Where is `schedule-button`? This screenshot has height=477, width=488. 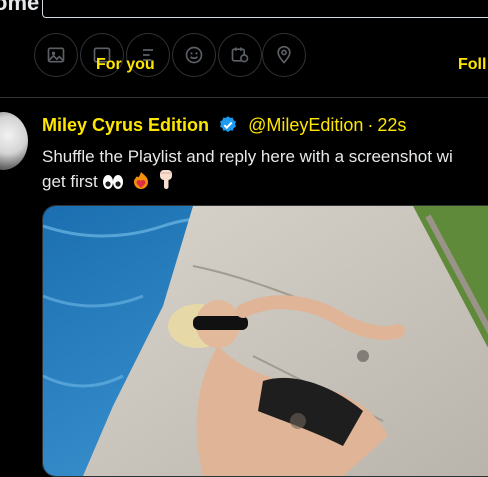
schedule-button is located at coordinates (240, 55).